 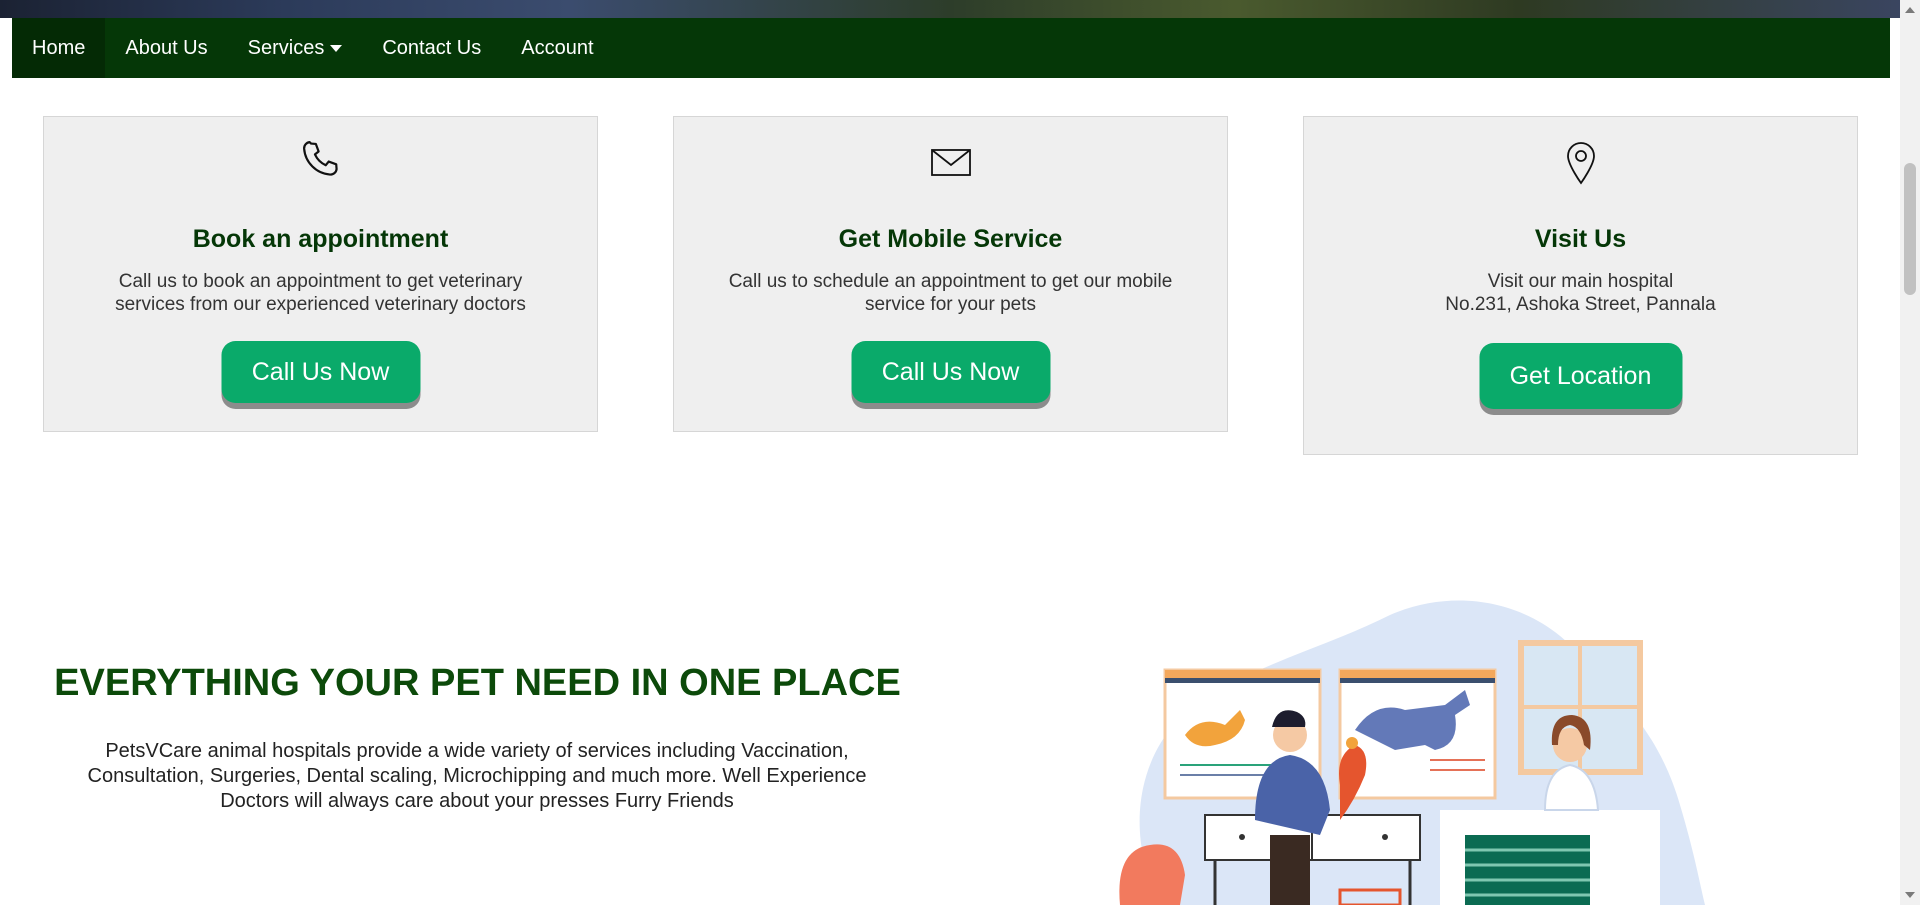 I want to click on vet-clinic-illustration, so click(x=1412, y=752).